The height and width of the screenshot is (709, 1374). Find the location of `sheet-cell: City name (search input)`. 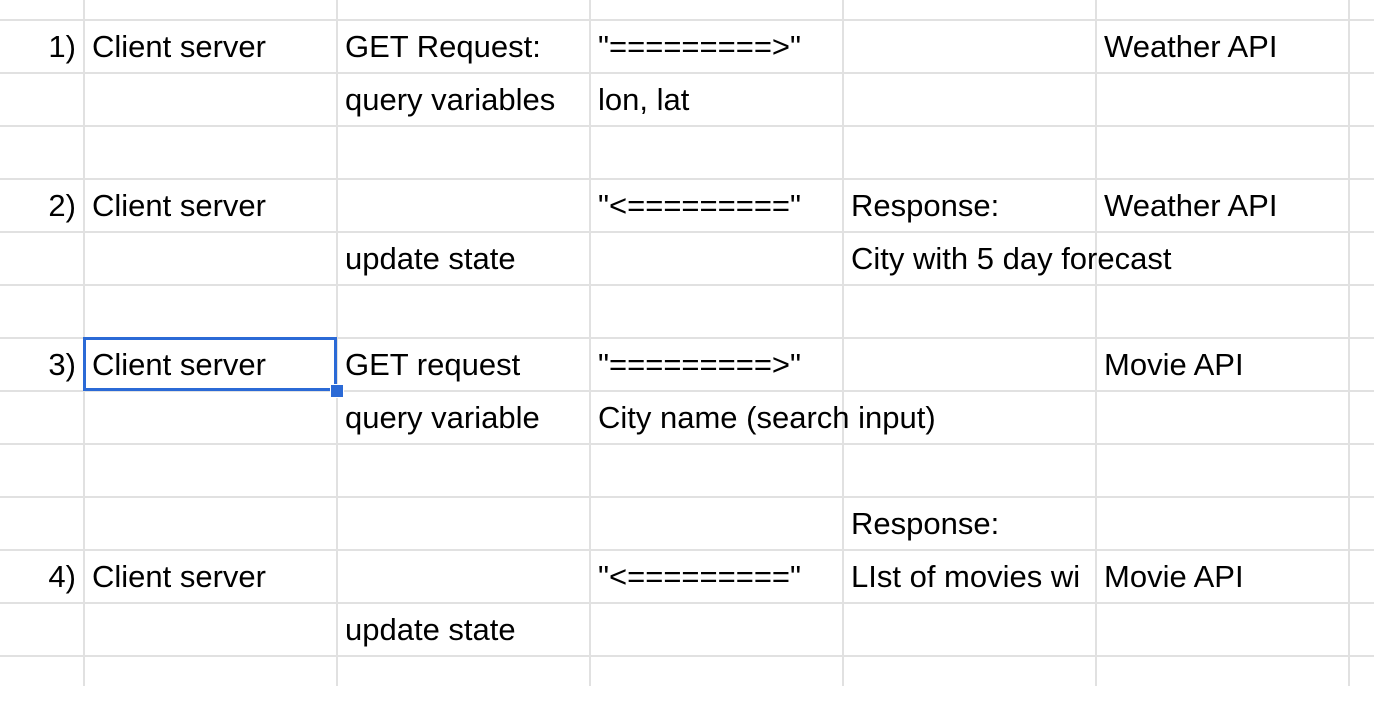

sheet-cell: City name (search input) is located at coordinates (763, 417).